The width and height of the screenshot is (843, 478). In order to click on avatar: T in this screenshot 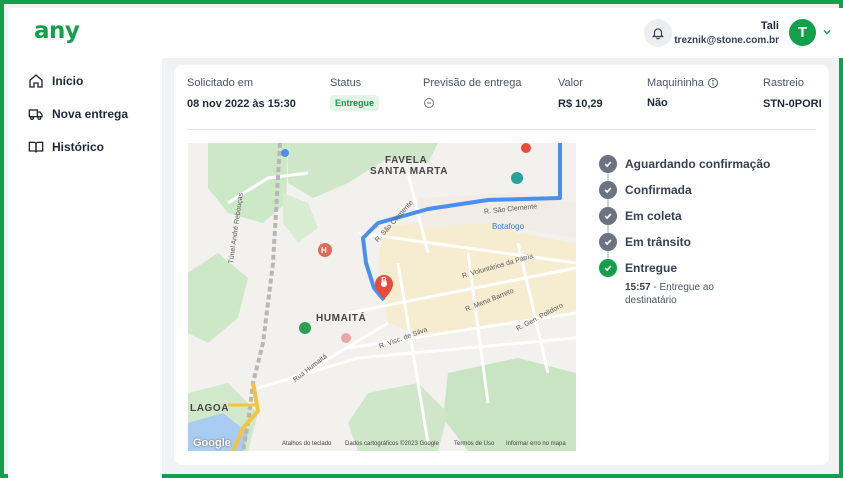, I will do `click(802, 32)`.